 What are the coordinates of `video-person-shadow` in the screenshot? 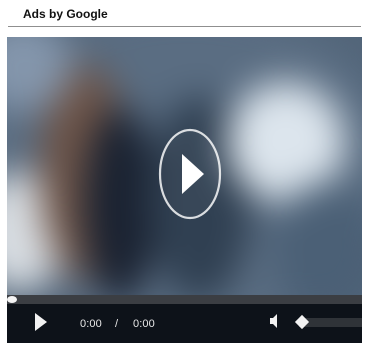 It's located at (120, 201).